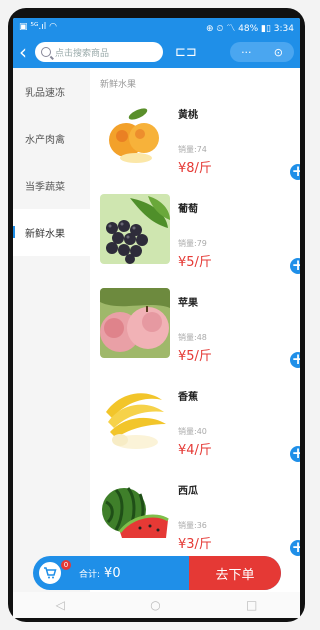 The width and height of the screenshot is (320, 630). I want to click on scan-icon: ⊏⊐, so click(186, 52).